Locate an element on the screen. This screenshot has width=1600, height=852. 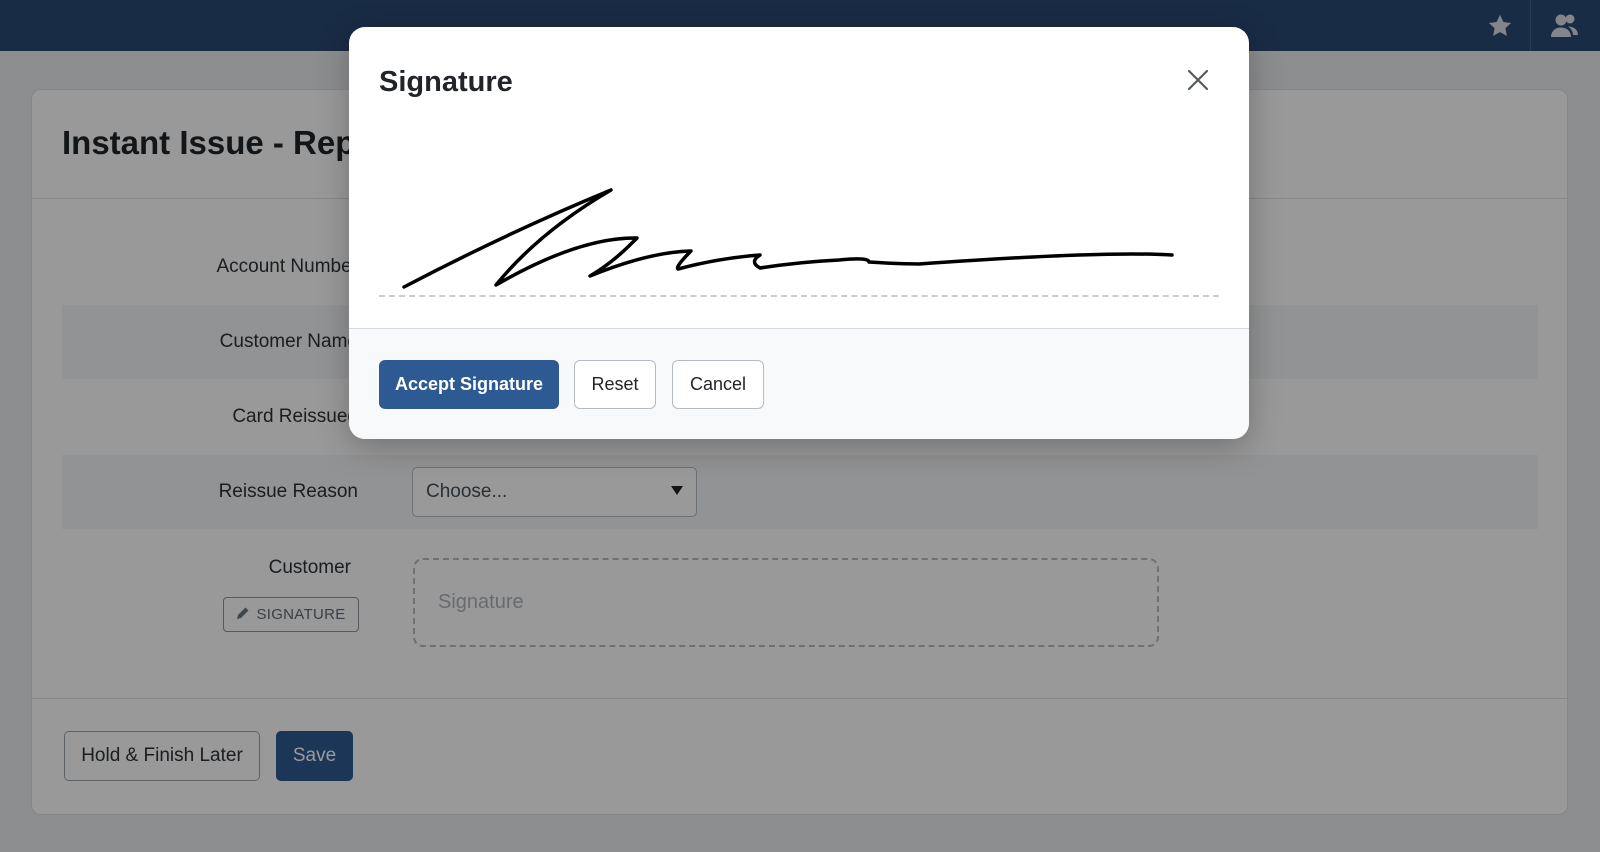
close-icon is located at coordinates (1198, 80).